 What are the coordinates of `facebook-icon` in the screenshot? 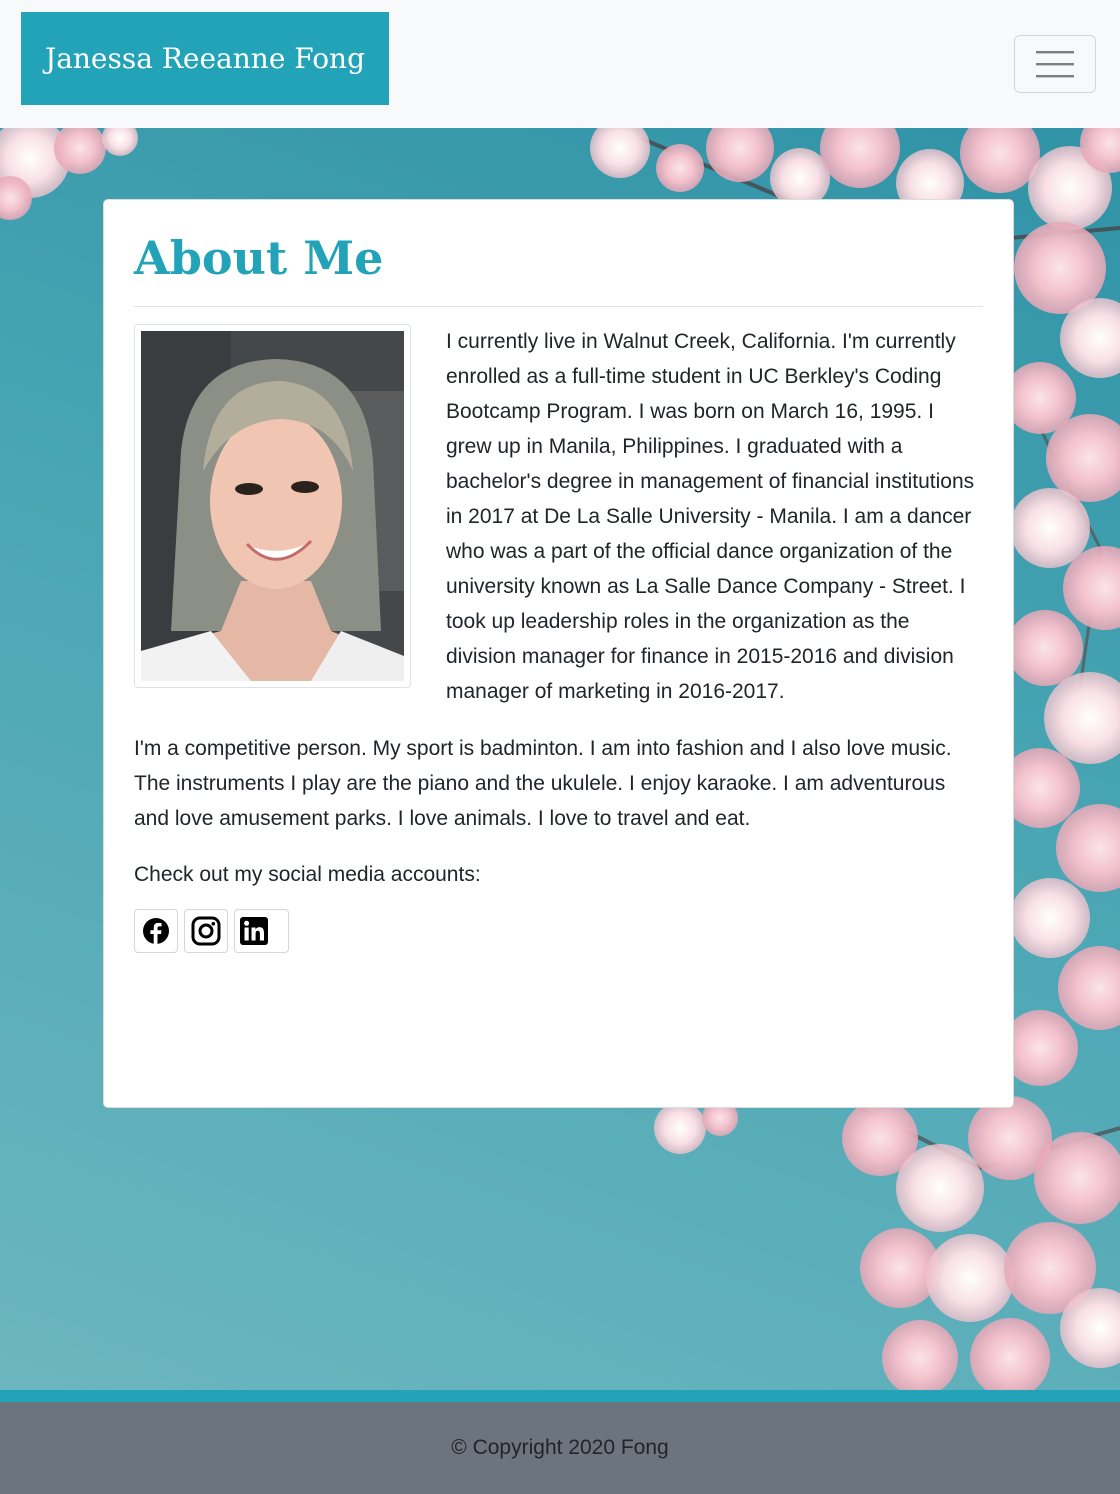 It's located at (156, 931).